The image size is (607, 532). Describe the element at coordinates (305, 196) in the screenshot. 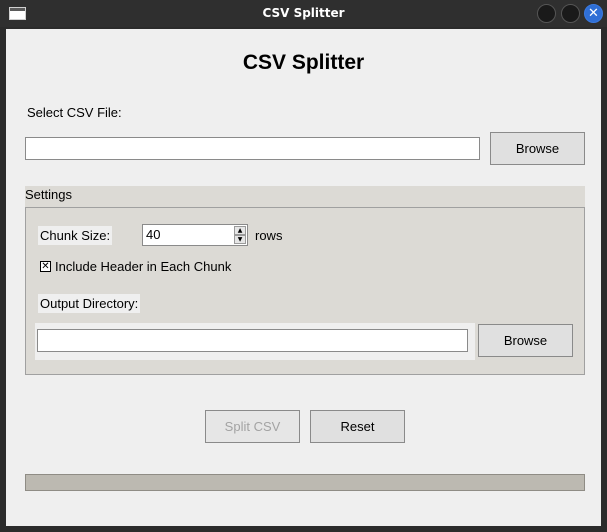

I see `settings-header: Settings` at that location.